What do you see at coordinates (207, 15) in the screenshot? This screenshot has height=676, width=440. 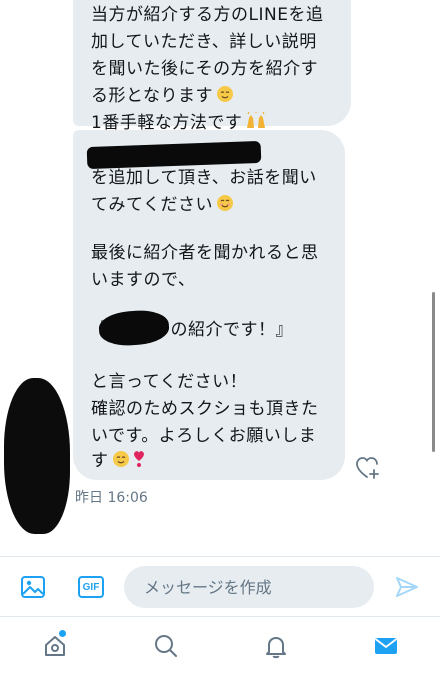 I see `message-text: 当方が紹介する方のLINEを追` at bounding box center [207, 15].